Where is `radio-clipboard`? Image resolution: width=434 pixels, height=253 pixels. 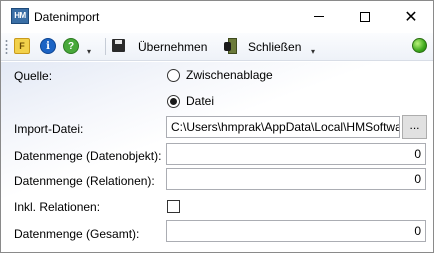
radio-clipboard is located at coordinates (173, 75).